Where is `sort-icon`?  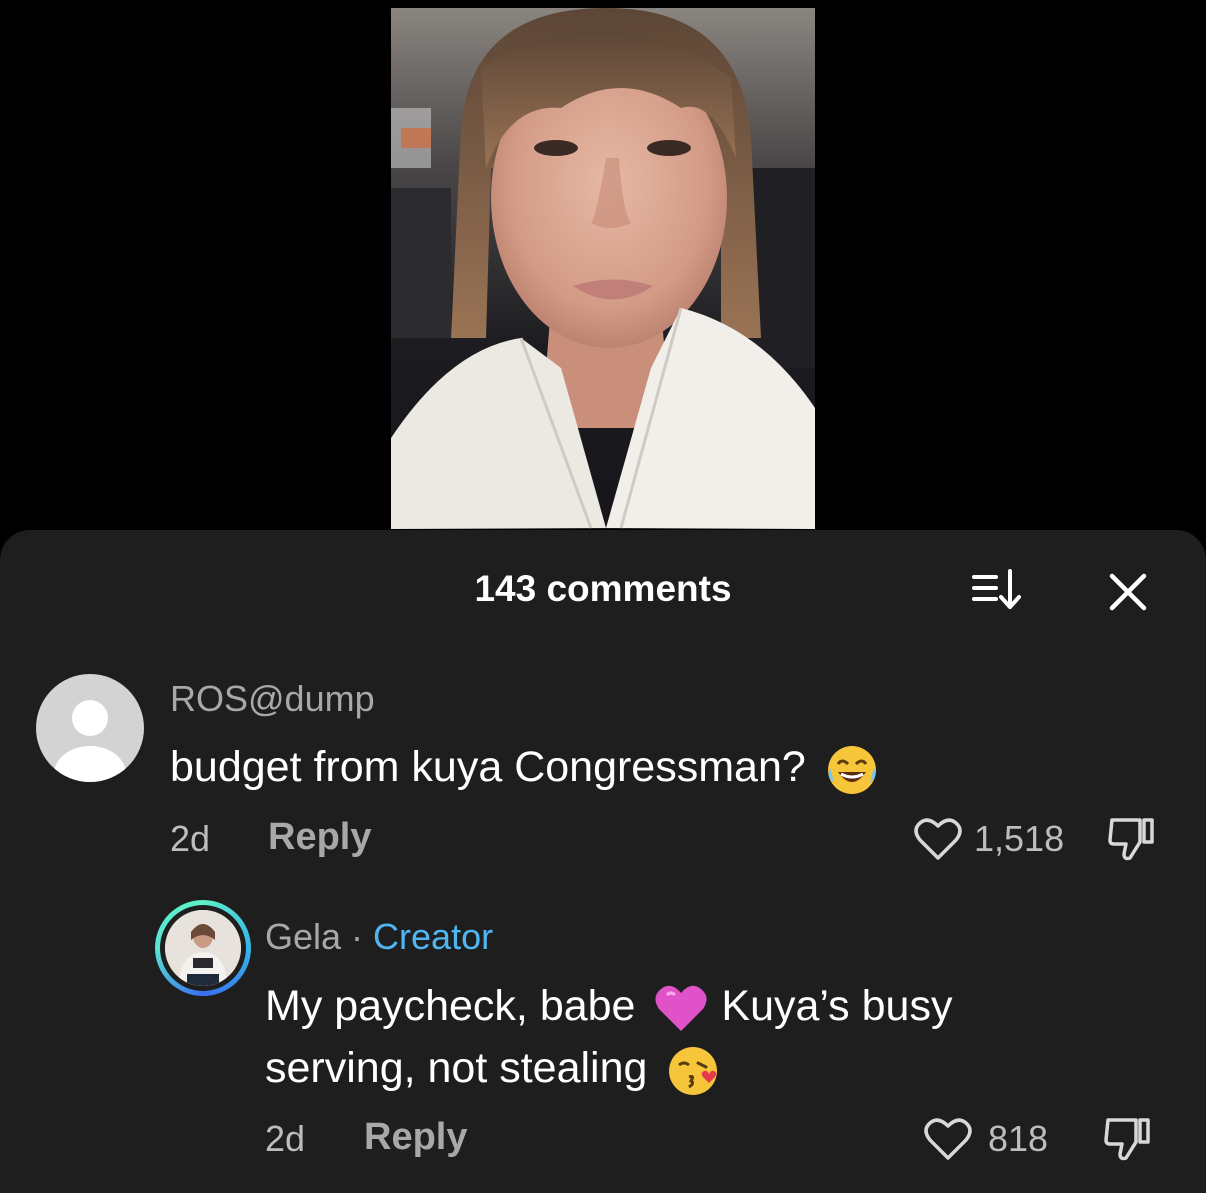 sort-icon is located at coordinates (996, 590).